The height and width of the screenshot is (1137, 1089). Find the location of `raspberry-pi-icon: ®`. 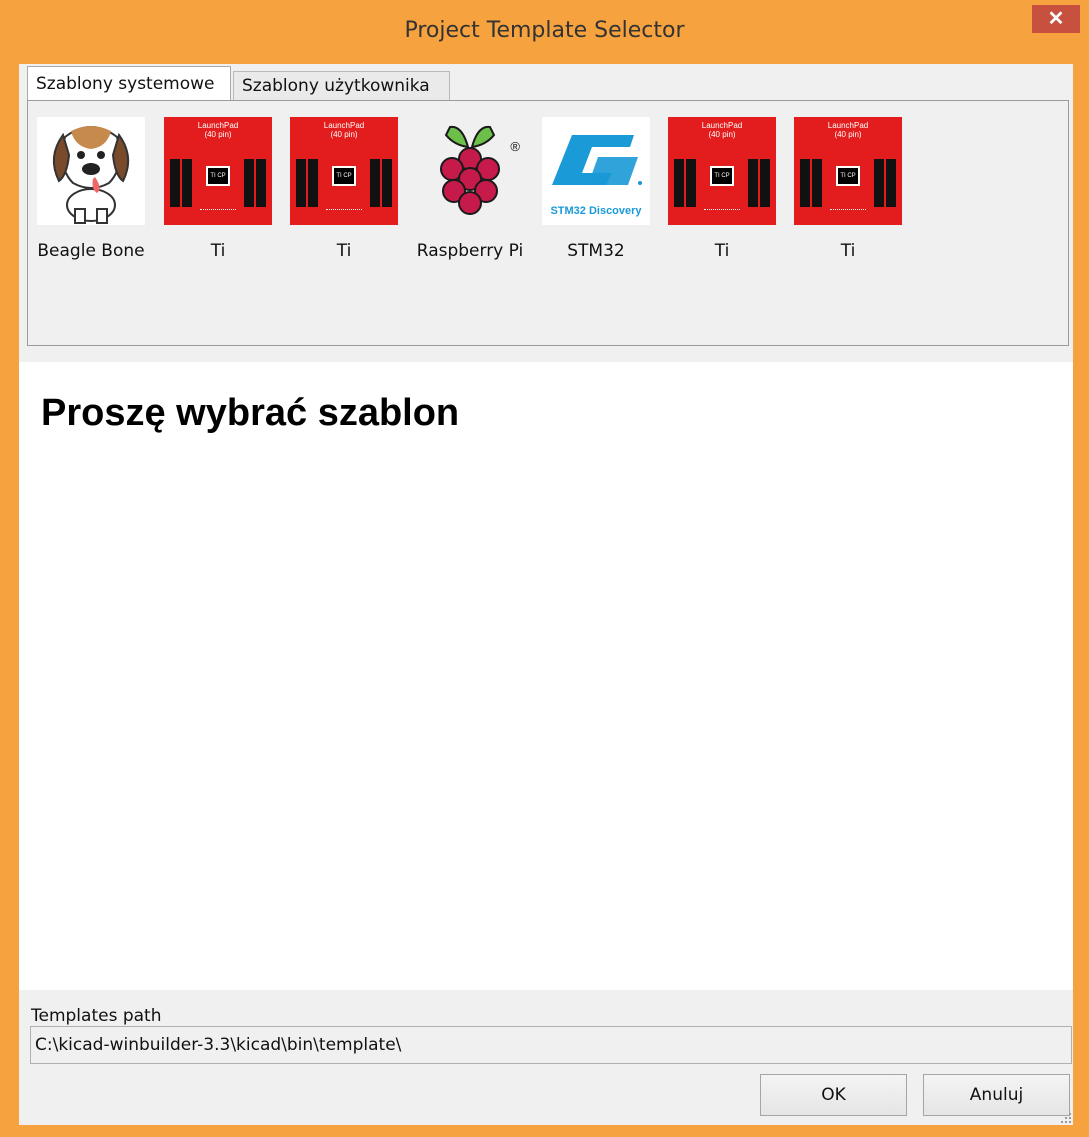

raspberry-pi-icon: ® is located at coordinates (470, 171).